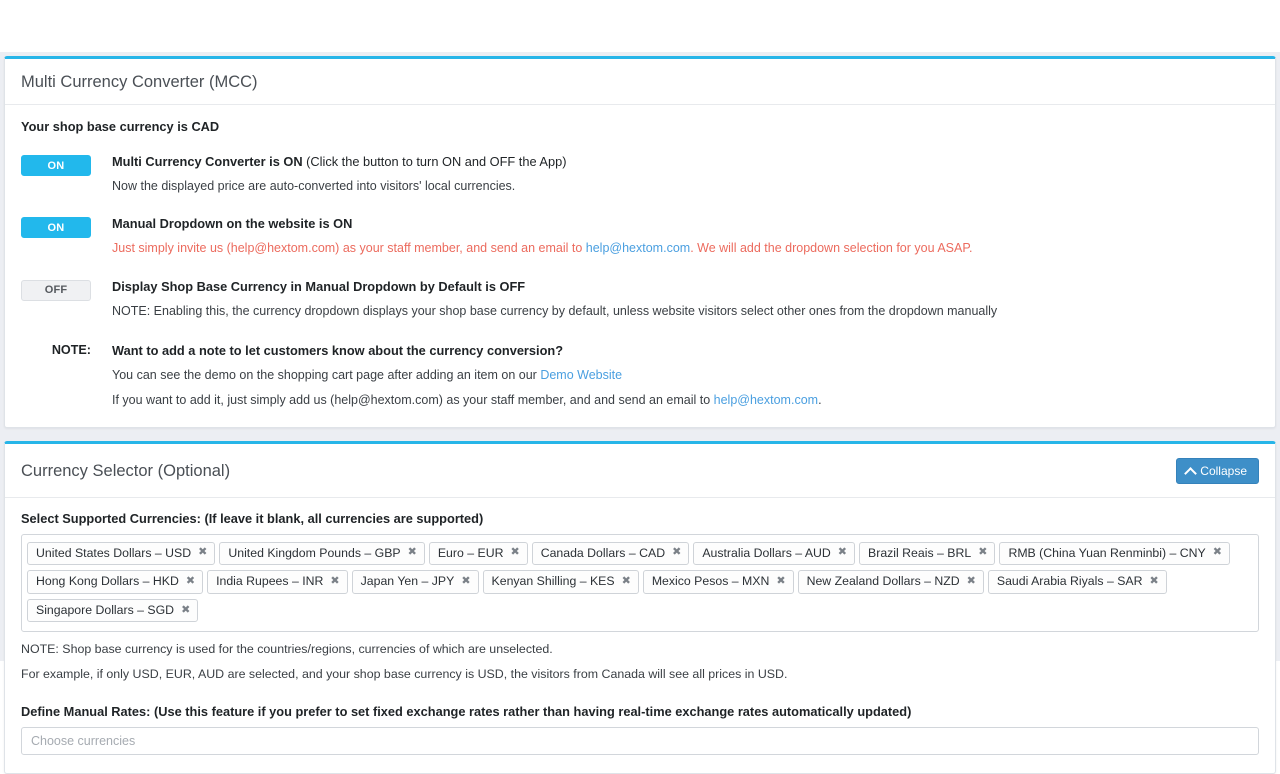  I want to click on currency-tag: Canada Dollars – CAD ✖, so click(610, 553).